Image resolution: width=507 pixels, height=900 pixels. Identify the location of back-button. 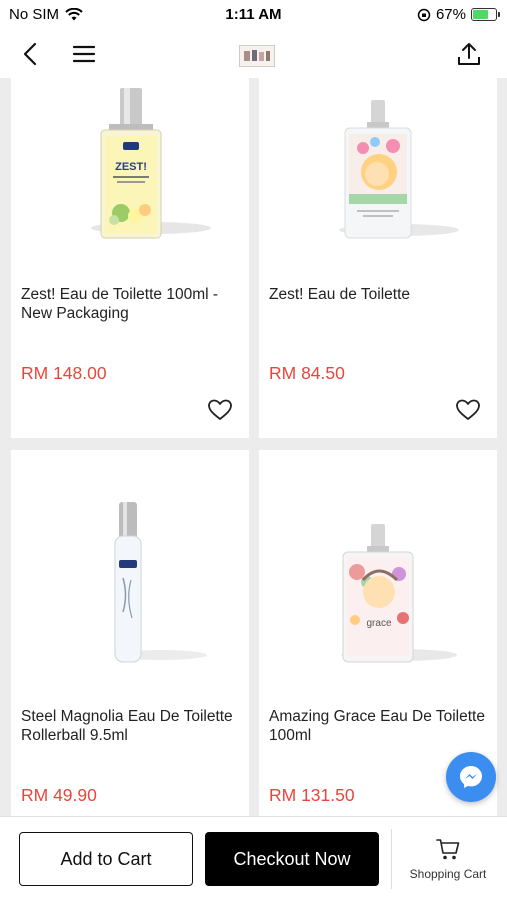
(30, 54).